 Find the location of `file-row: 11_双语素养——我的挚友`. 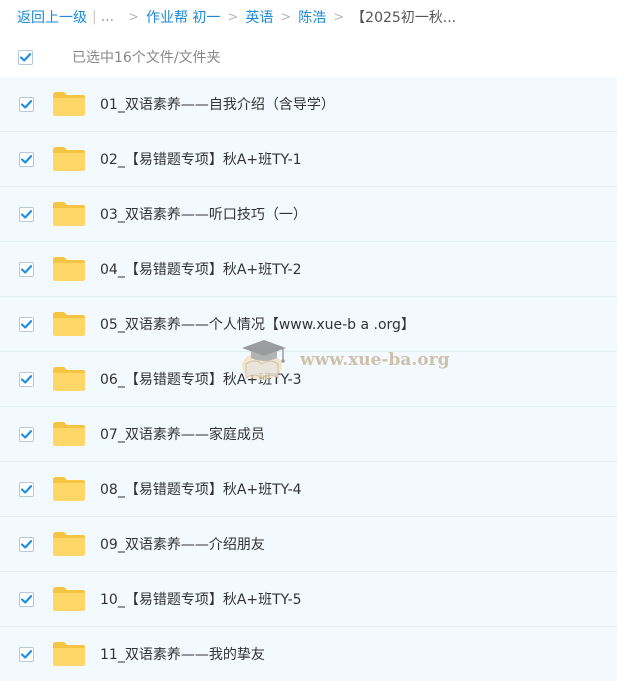

file-row: 11_双语素养——我的挚友 is located at coordinates (308, 654).